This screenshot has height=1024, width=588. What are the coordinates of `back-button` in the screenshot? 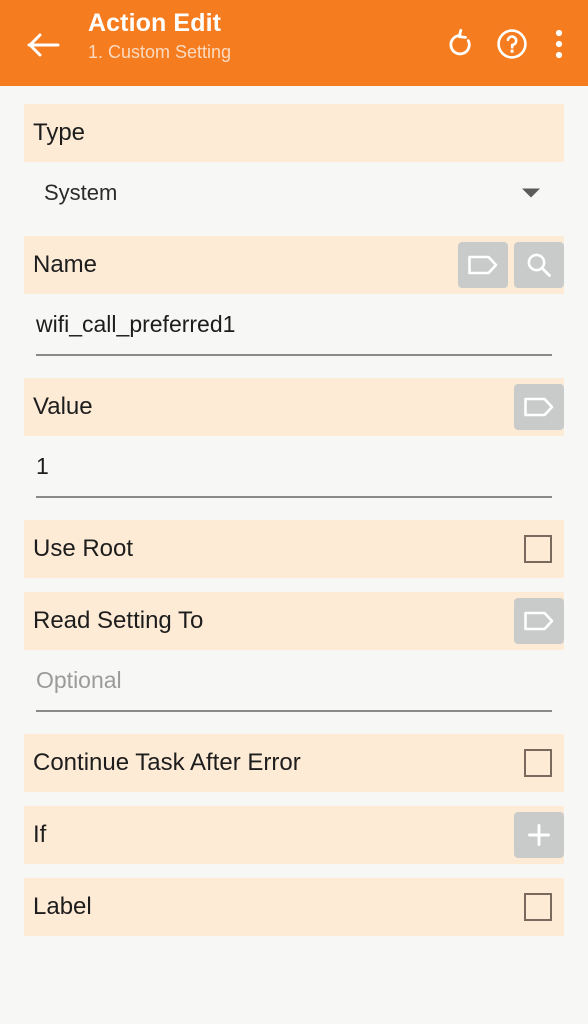 It's located at (44, 45).